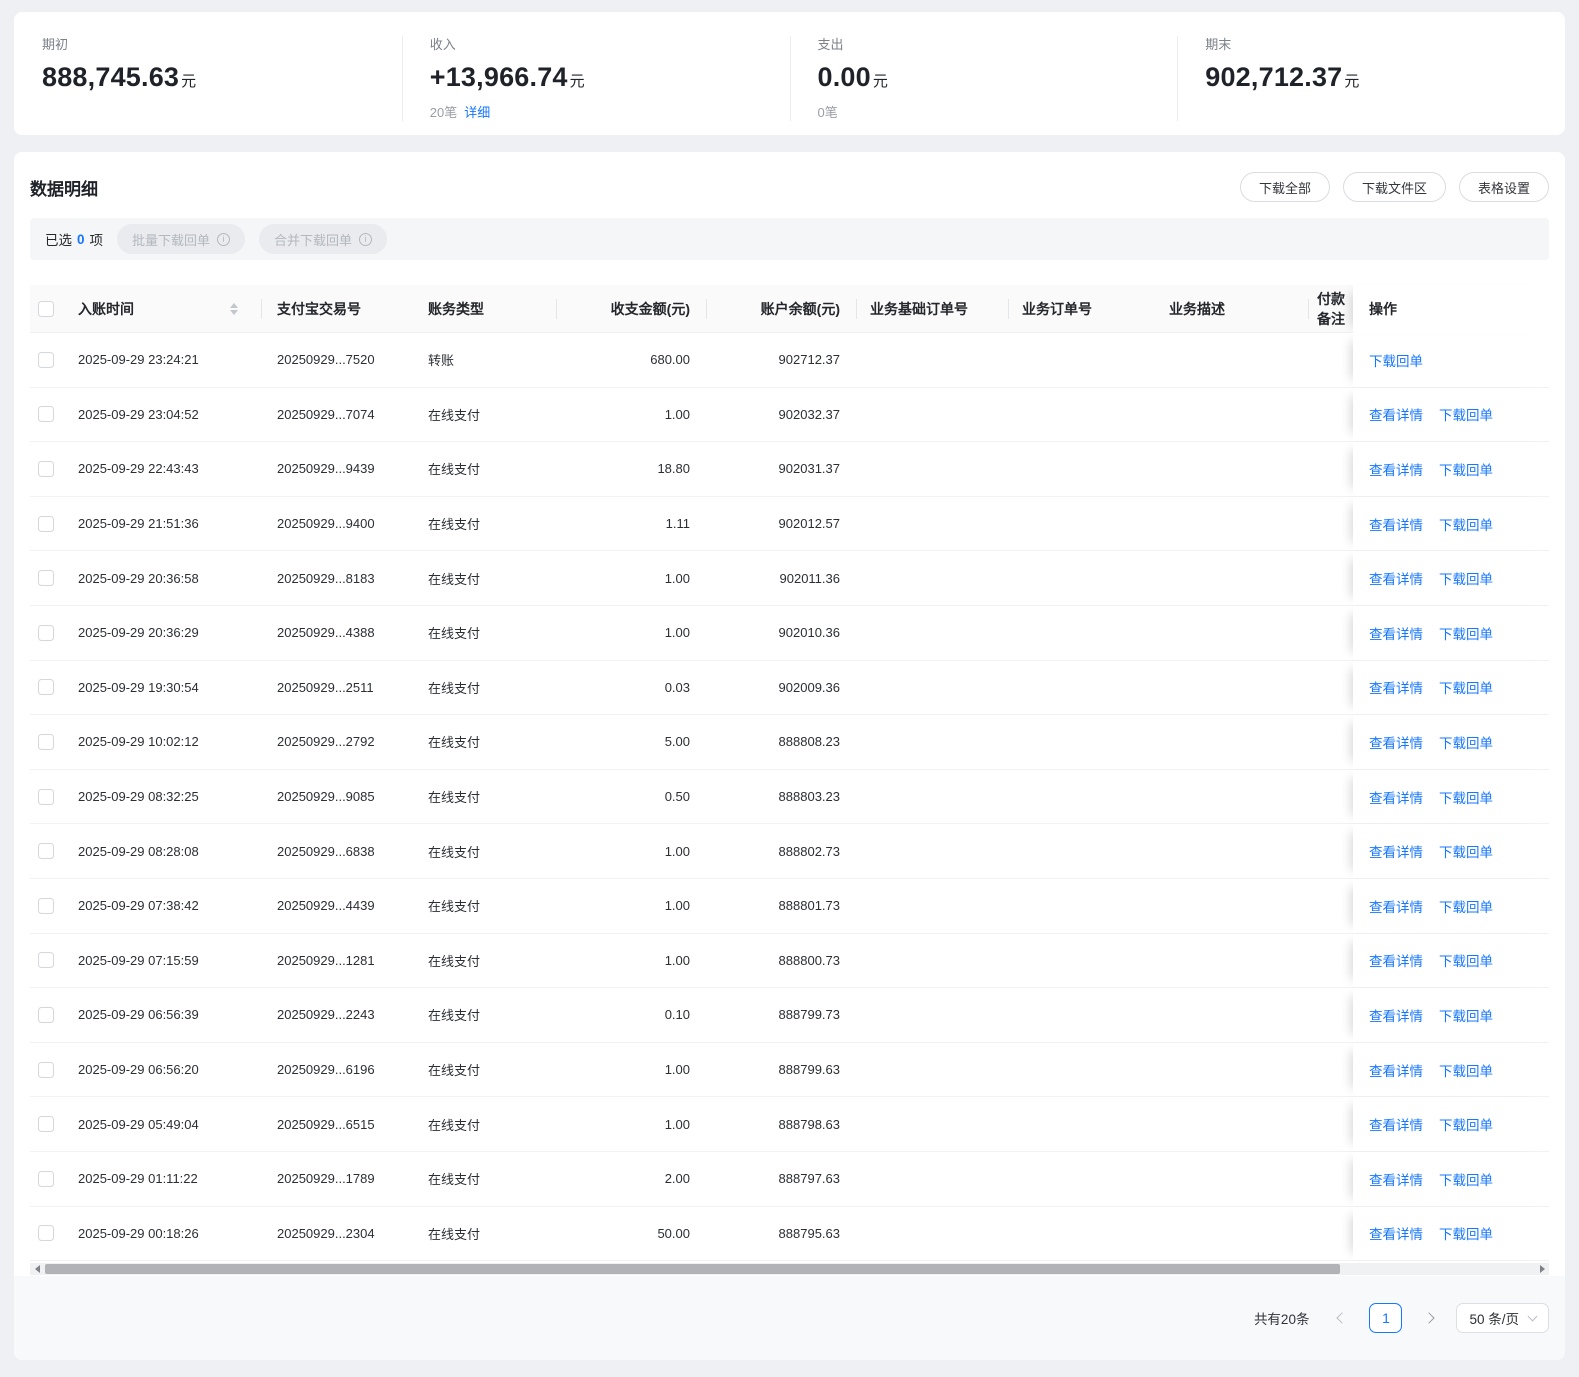  What do you see at coordinates (1429, 1318) in the screenshot?
I see `next-page-button` at bounding box center [1429, 1318].